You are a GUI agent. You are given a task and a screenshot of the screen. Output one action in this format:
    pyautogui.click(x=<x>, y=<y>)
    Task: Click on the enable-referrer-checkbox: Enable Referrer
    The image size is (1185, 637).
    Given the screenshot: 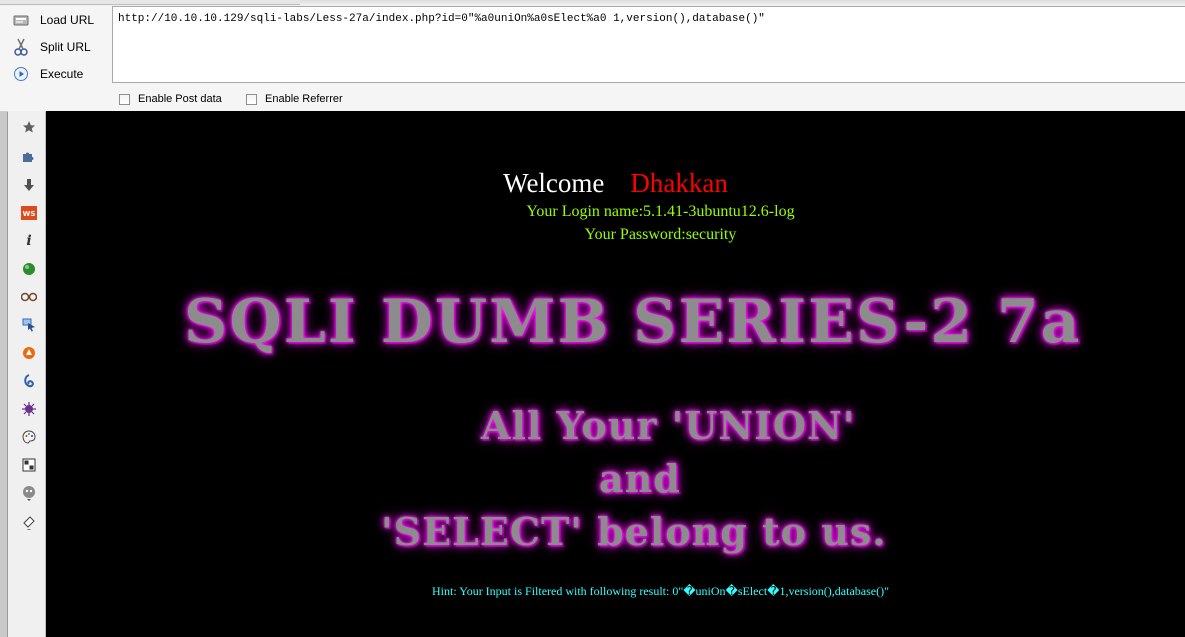 What is the action you would take?
    pyautogui.click(x=294, y=99)
    